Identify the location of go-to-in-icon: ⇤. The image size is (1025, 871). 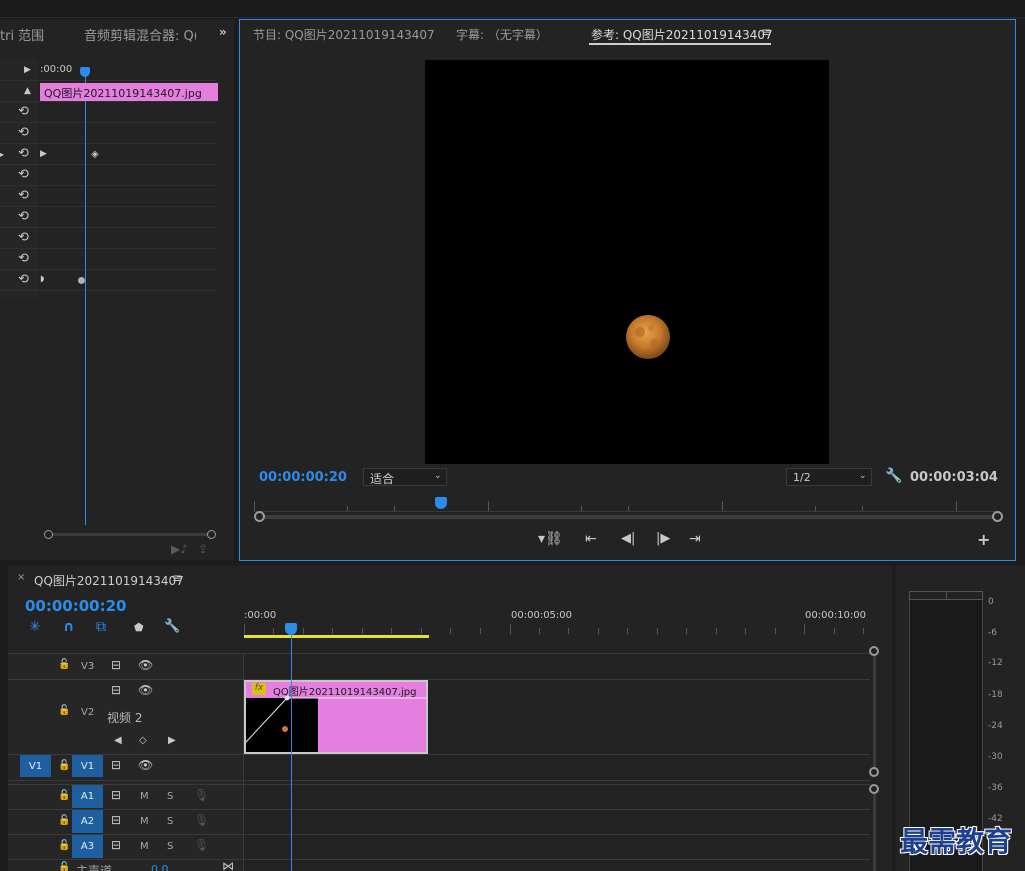
(591, 539).